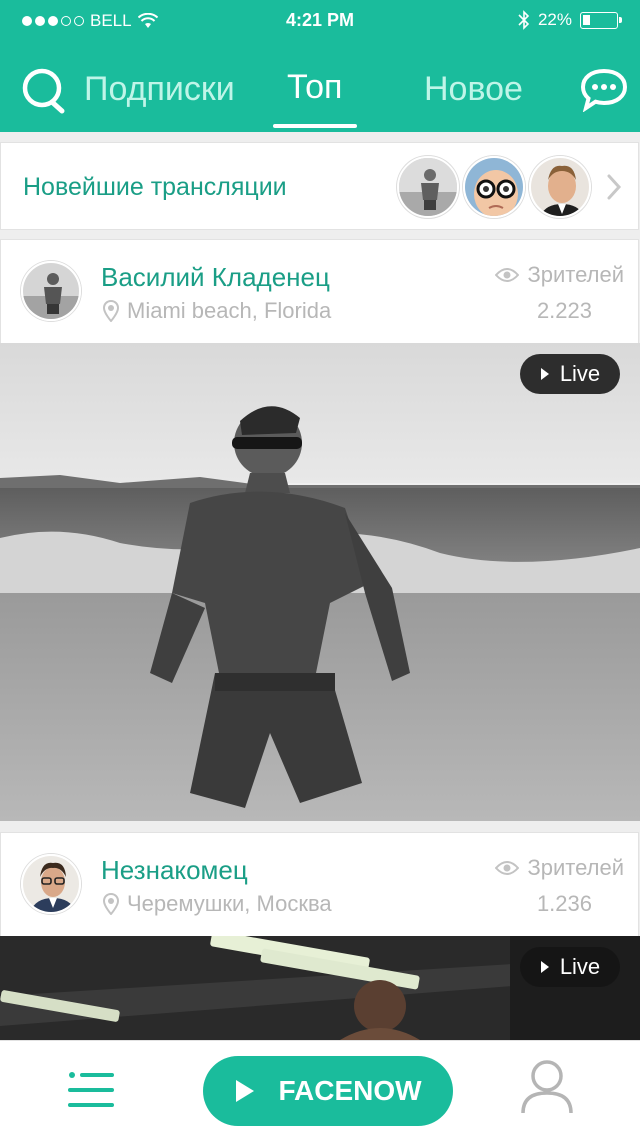  What do you see at coordinates (314, 87) in the screenshot?
I see `tab-top: Топ` at bounding box center [314, 87].